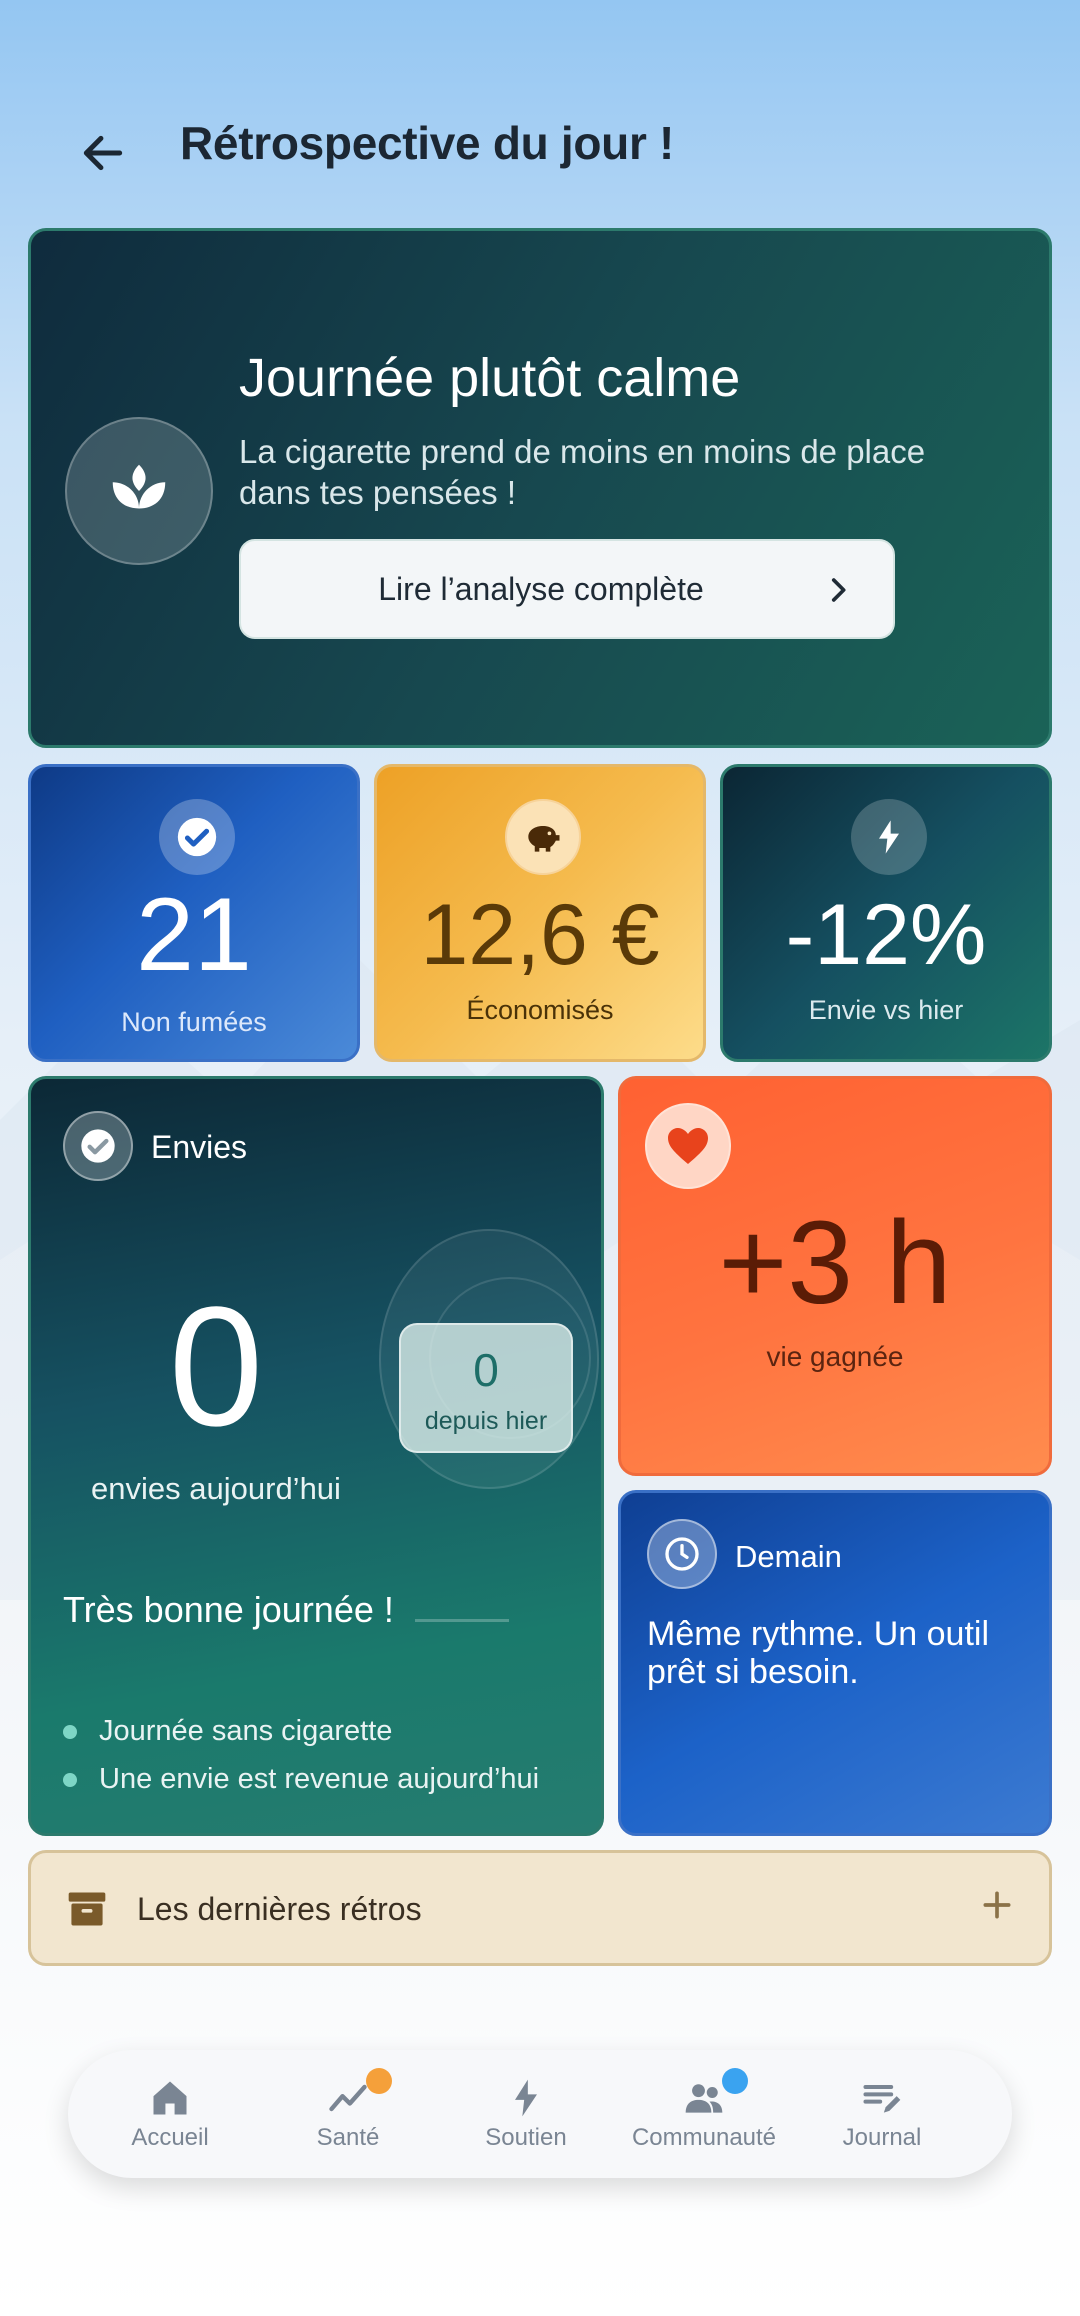 The width and height of the screenshot is (1080, 2316). I want to click on stat-card-not-smoked: 21 Non fumées, so click(194, 913).